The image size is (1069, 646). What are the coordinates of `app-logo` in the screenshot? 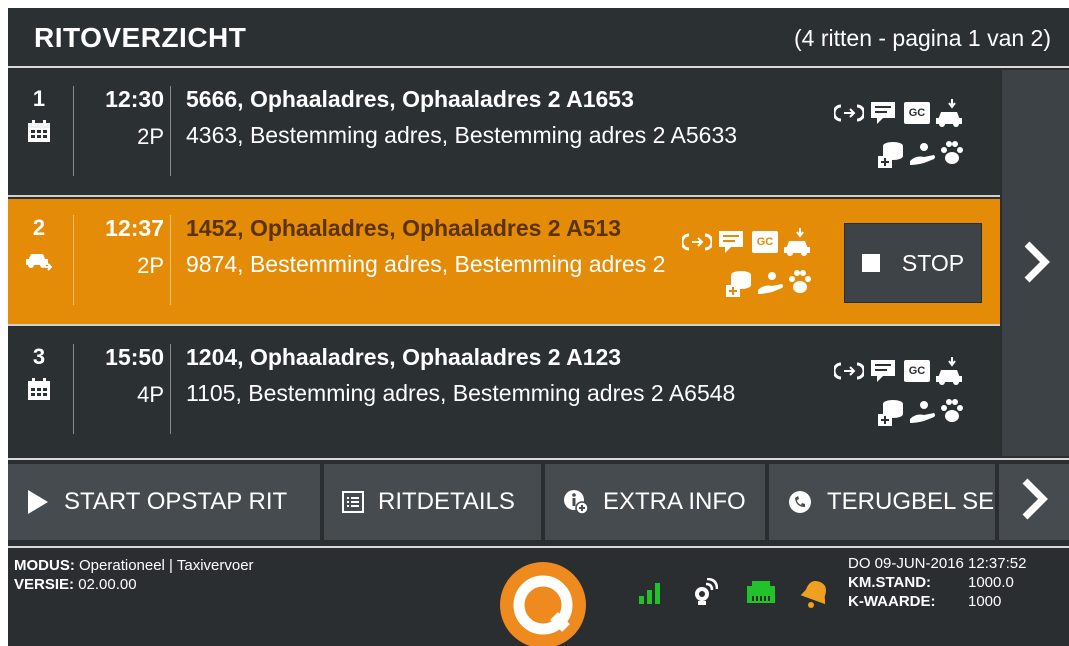 It's located at (543, 604).